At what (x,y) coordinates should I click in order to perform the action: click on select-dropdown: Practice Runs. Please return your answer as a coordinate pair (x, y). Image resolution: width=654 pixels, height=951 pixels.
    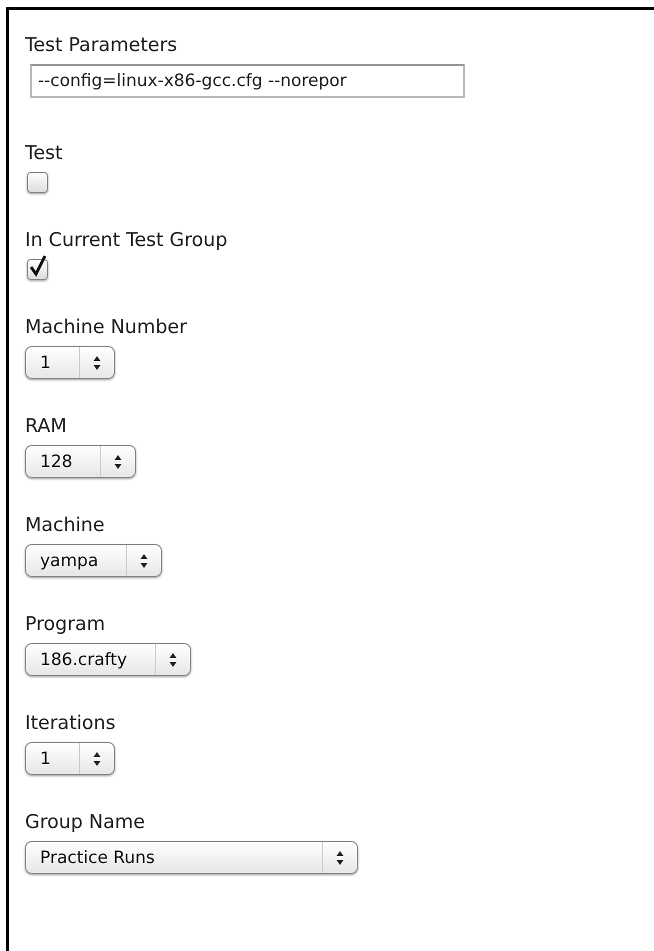
    Looking at the image, I should click on (191, 857).